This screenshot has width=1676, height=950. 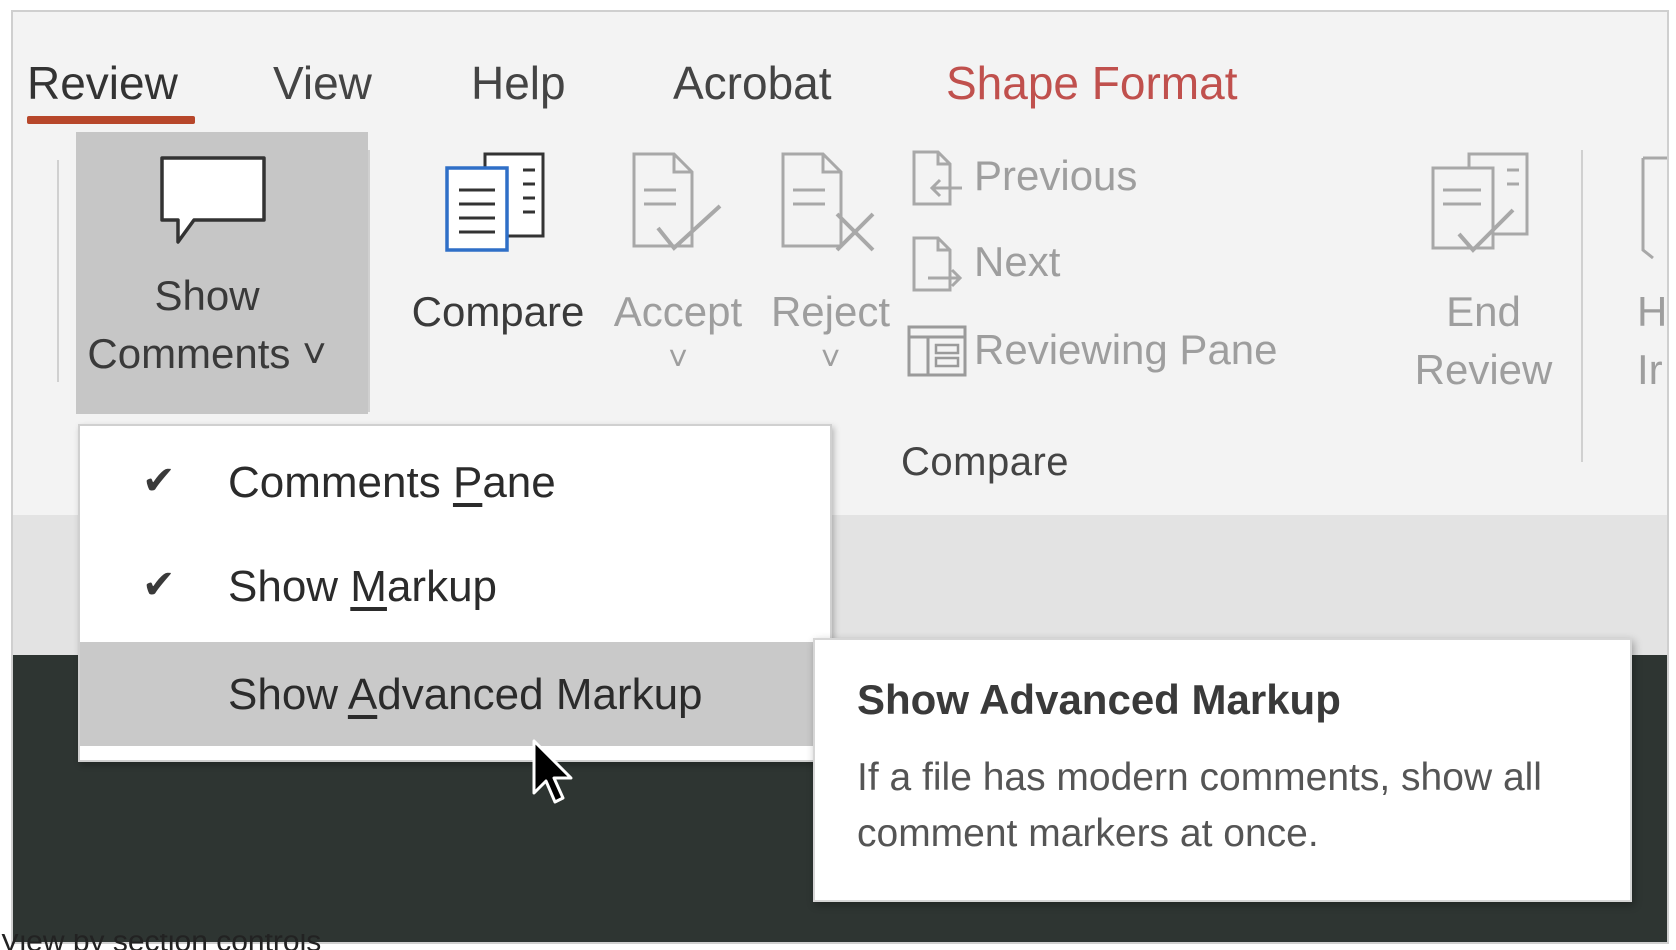 I want to click on accept-document-icon, so click(x=677, y=201).